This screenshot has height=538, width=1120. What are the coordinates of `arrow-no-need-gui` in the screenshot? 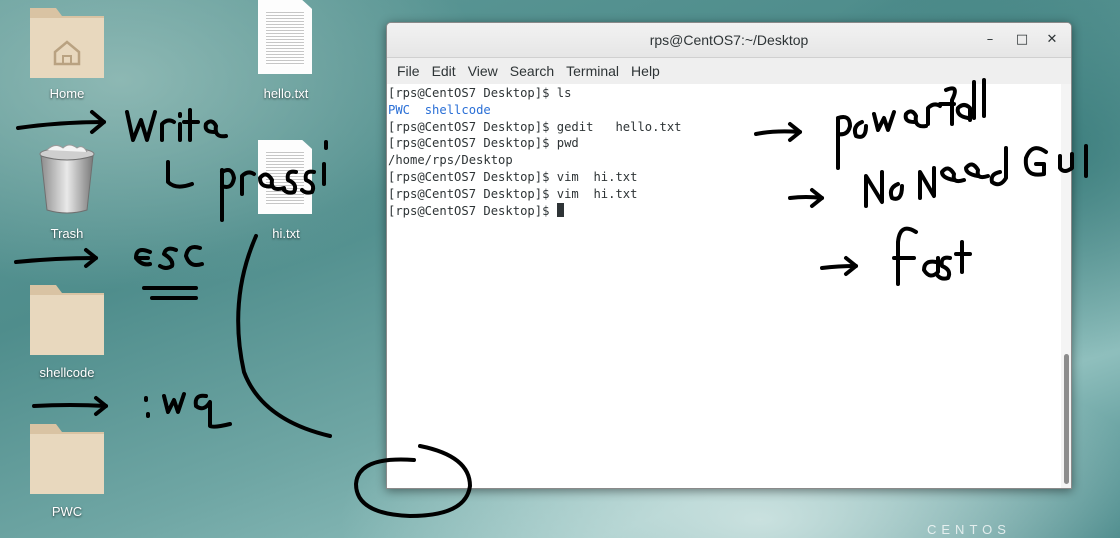 It's located at (806, 198).